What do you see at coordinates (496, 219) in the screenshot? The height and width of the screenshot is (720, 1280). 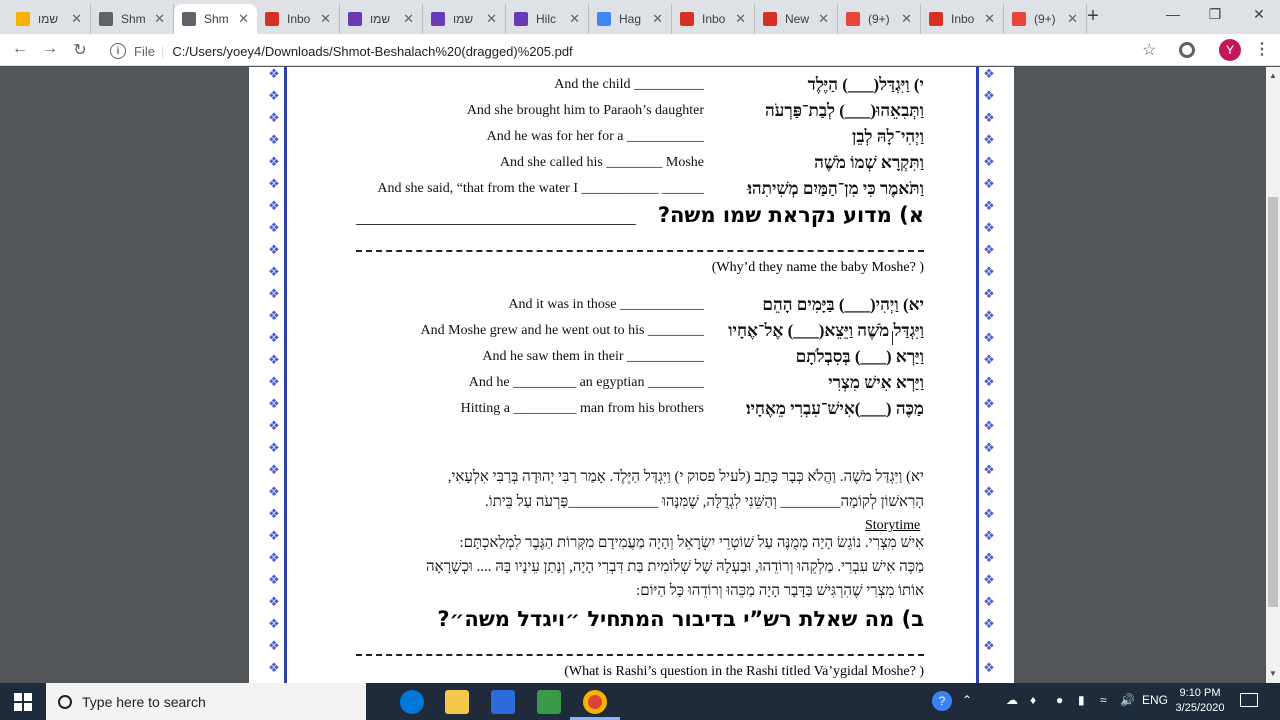 I see `question-1-answer-blank: ___________________________________` at bounding box center [496, 219].